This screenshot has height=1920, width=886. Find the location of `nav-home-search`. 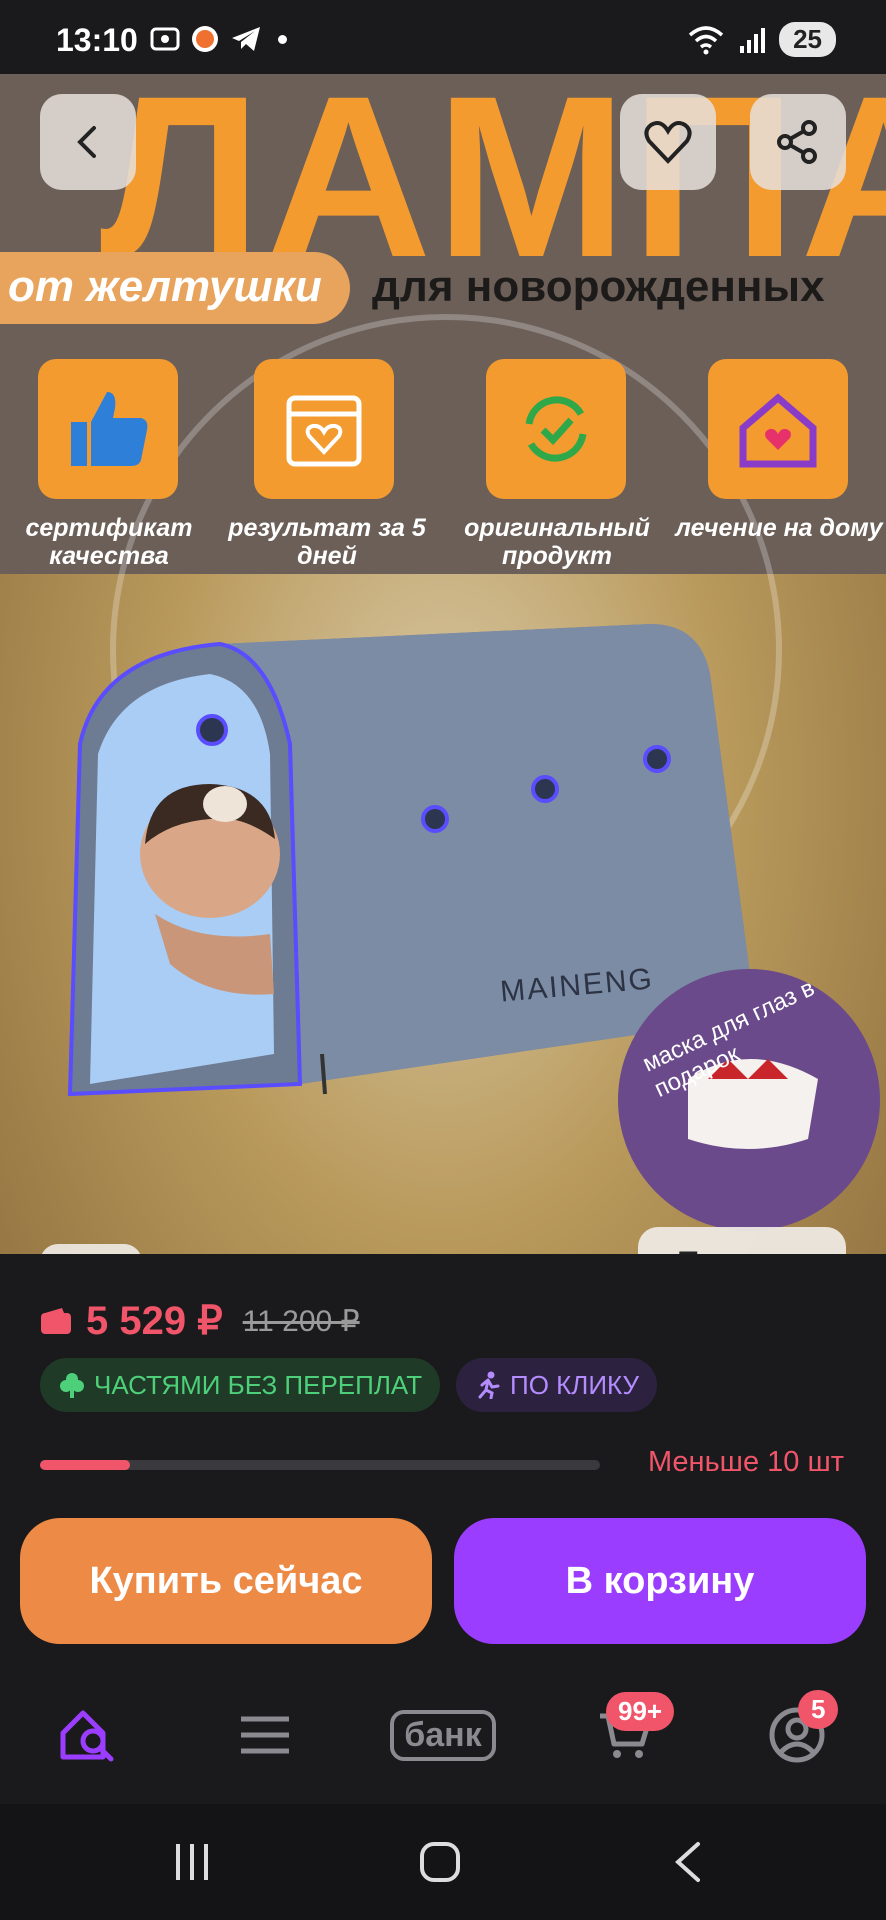

nav-home-search is located at coordinates (89, 1735).